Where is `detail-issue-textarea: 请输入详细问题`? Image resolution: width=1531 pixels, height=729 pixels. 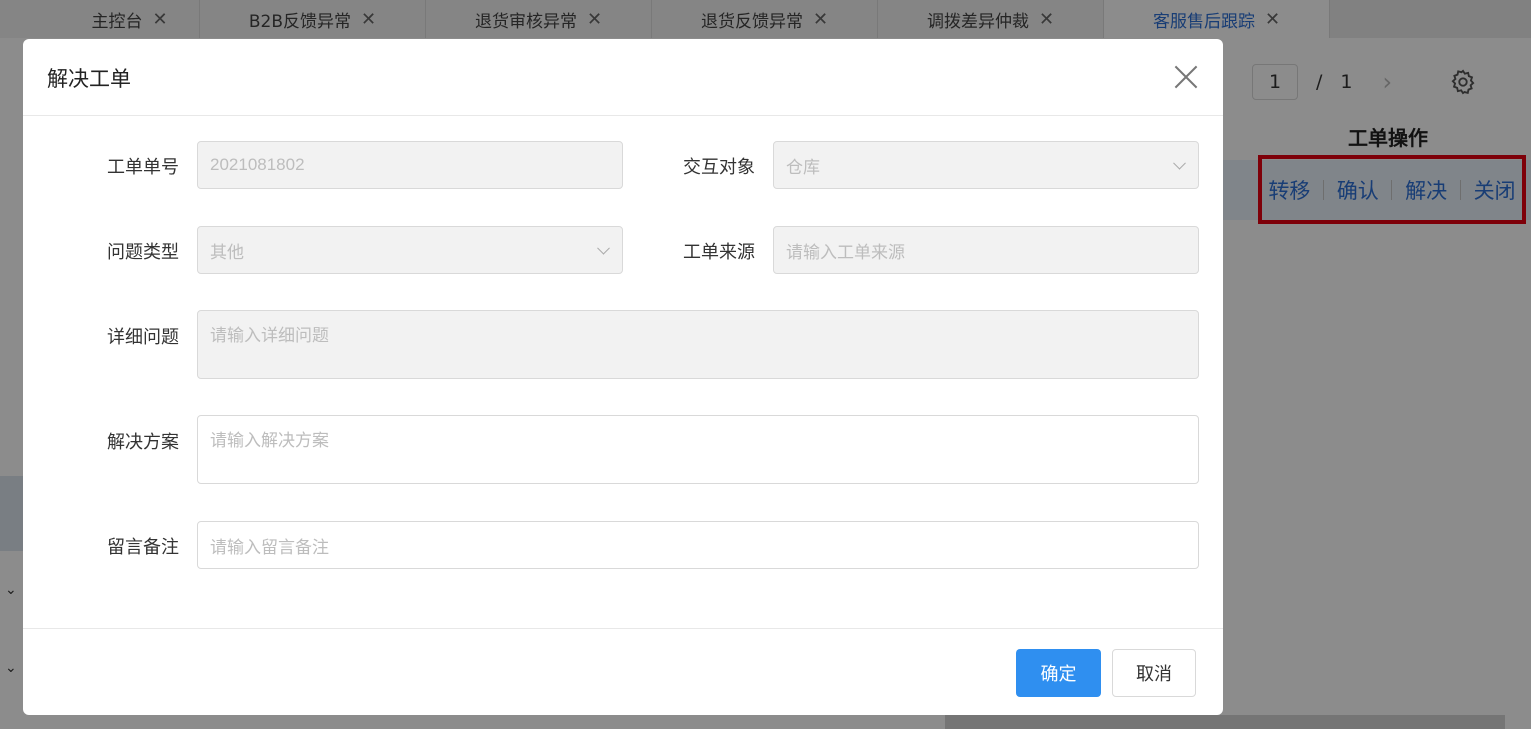 detail-issue-textarea: 请输入详细问题 is located at coordinates (698, 344).